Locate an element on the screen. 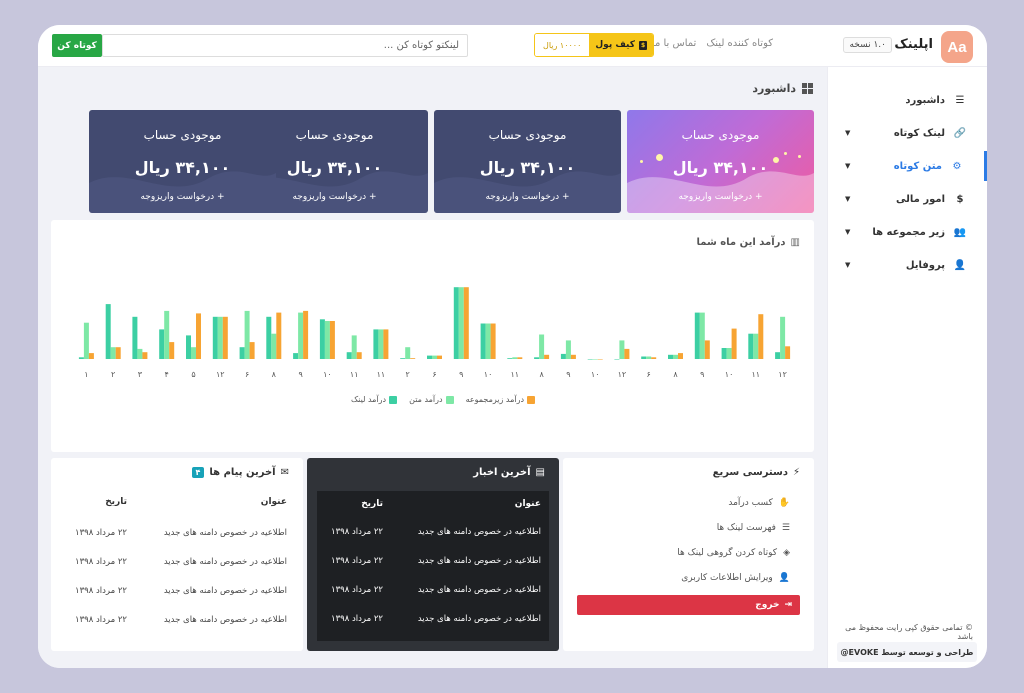 The height and width of the screenshot is (693, 1024). quick-access-link: ☰ فهرست لینک ها is located at coordinates (753, 528).